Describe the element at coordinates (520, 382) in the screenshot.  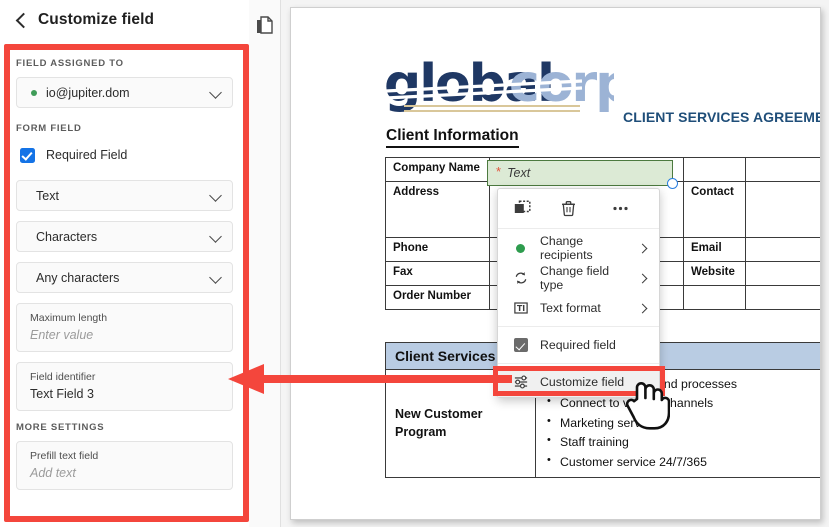
I see `sliders-icon` at that location.